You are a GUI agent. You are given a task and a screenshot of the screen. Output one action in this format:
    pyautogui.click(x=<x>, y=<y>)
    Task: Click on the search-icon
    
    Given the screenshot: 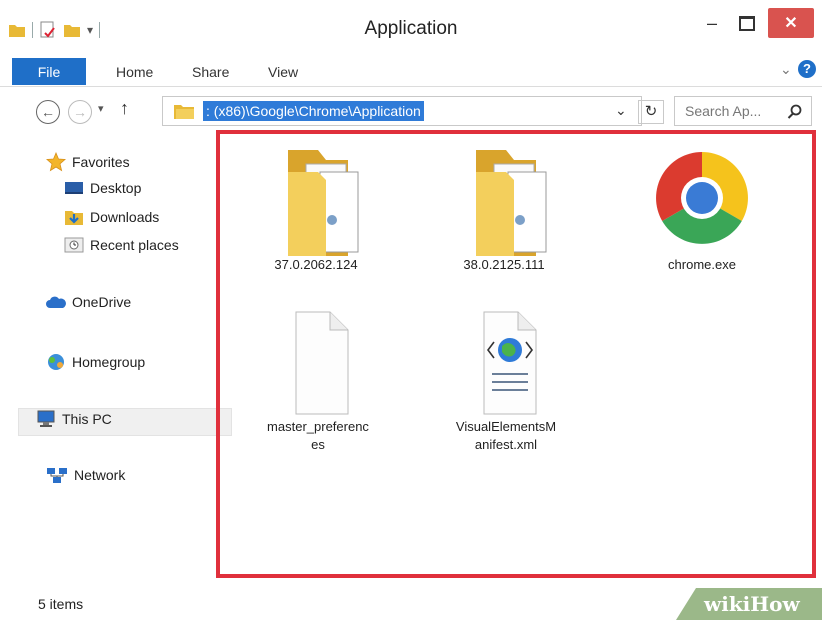 What is the action you would take?
    pyautogui.click(x=794, y=111)
    